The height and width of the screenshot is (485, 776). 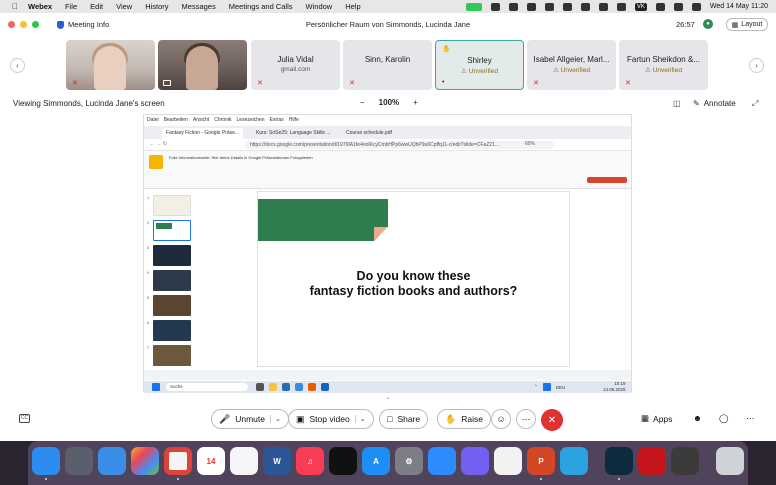 What do you see at coordinates (464, 419) in the screenshot?
I see `raise-hand-button: ✋ Raise` at bounding box center [464, 419].